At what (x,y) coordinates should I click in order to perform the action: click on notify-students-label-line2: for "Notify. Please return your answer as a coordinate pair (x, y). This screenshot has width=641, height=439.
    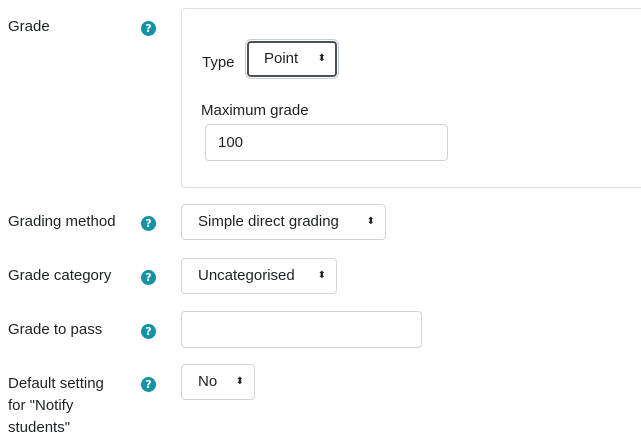
    Looking at the image, I should click on (41, 405).